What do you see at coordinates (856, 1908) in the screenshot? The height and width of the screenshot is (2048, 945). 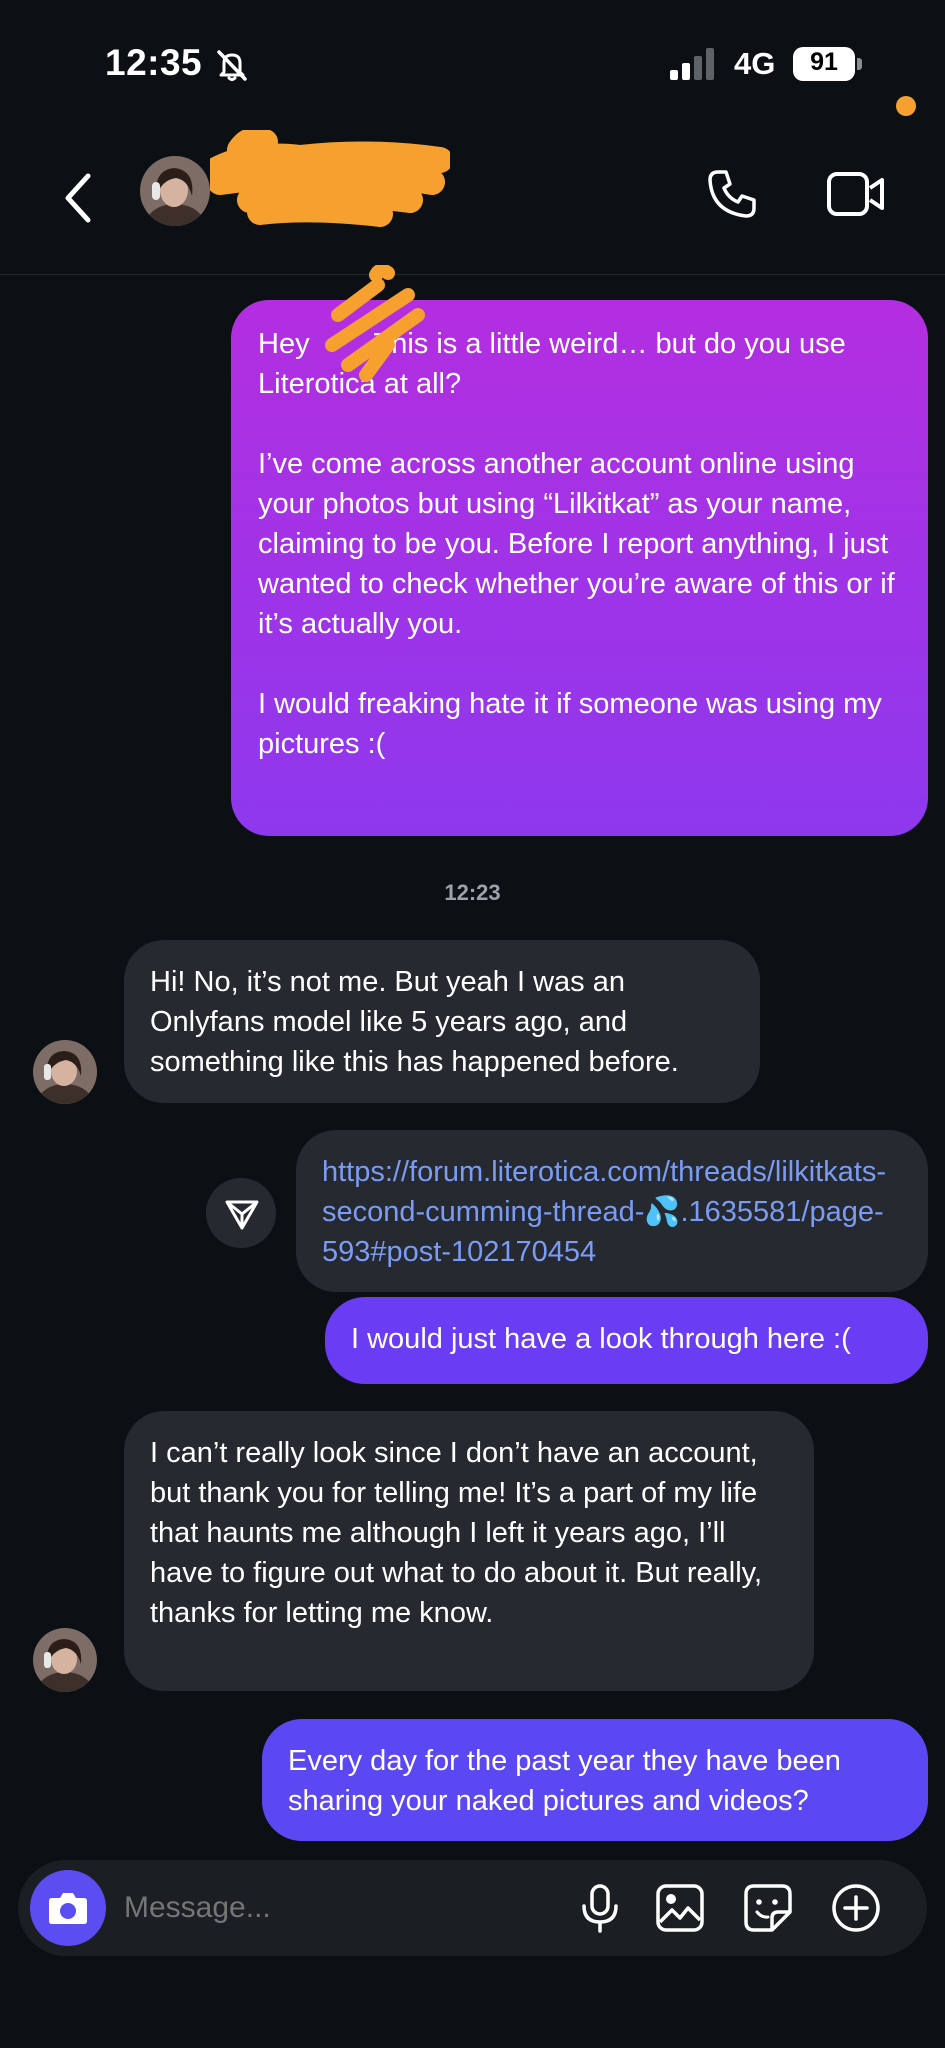 I see `plus-icon` at bounding box center [856, 1908].